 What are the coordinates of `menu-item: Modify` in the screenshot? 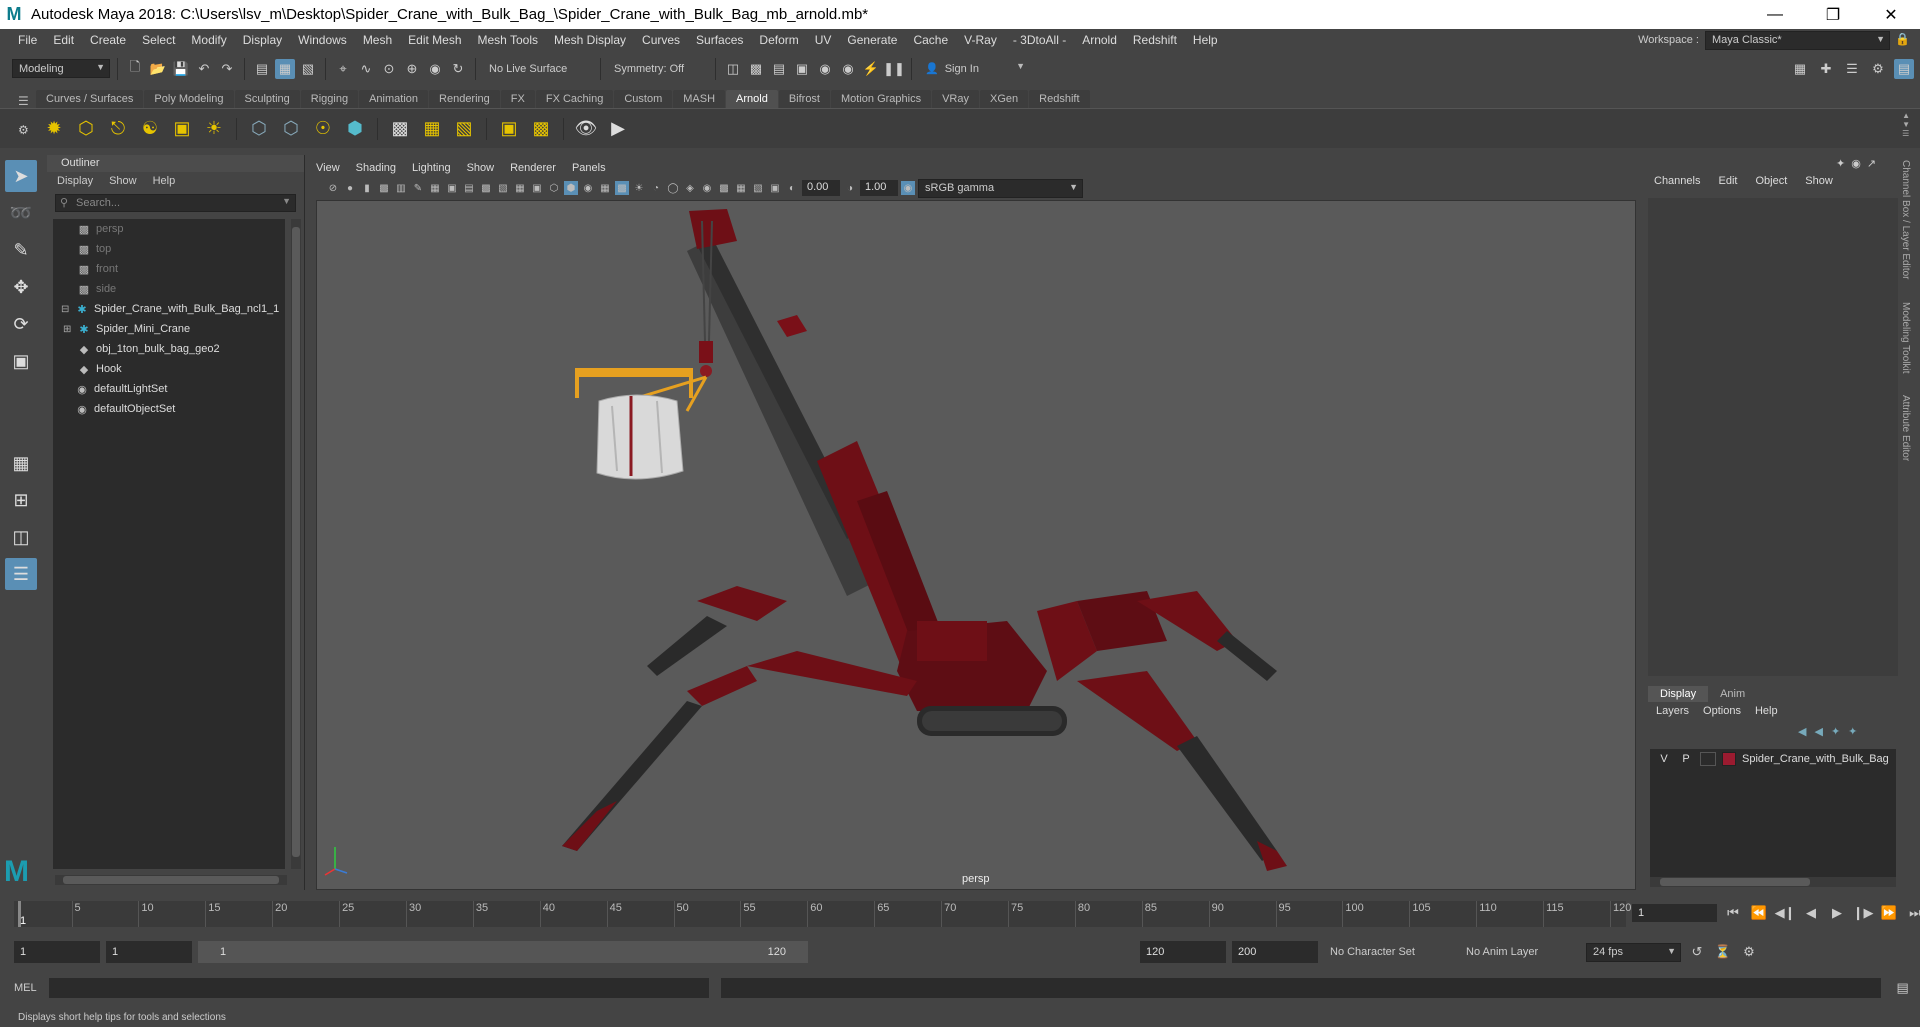 It's located at (208, 40).